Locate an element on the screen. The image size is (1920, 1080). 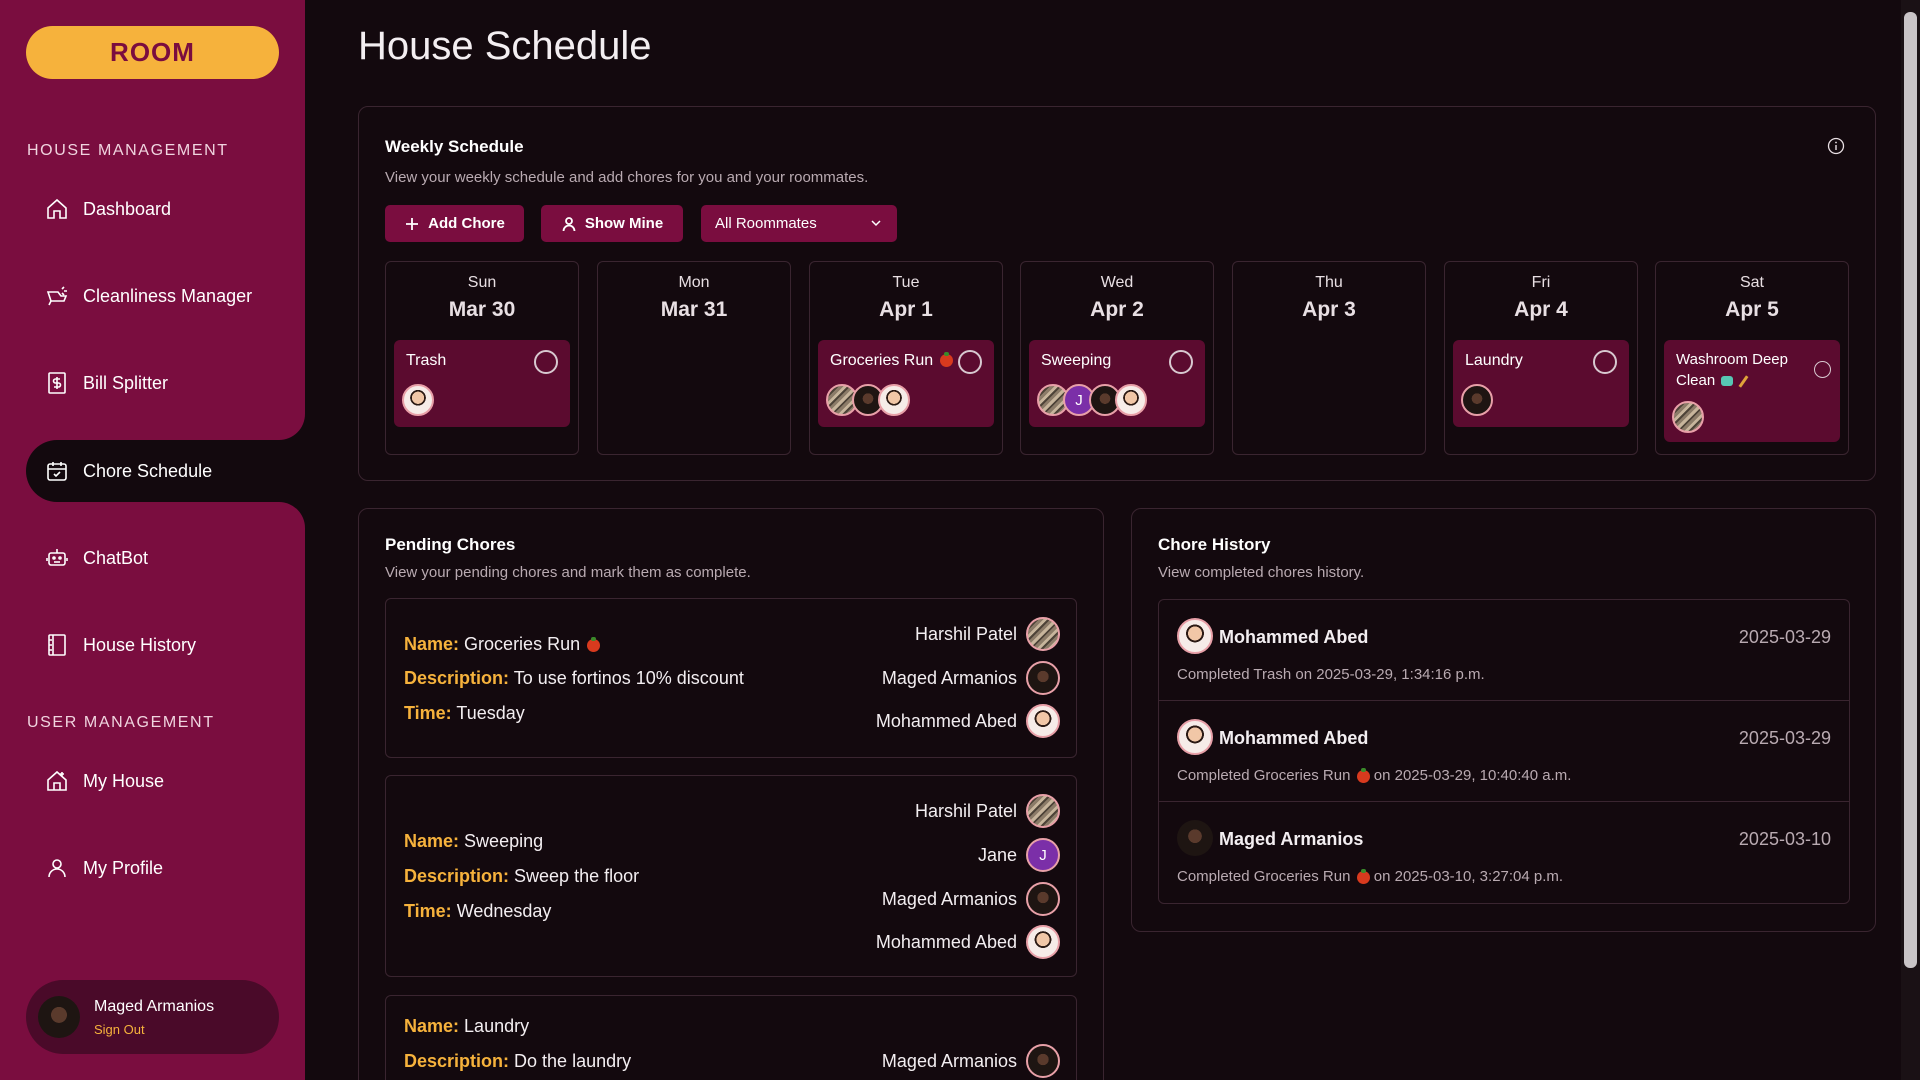
show-mine-button: Show Mine is located at coordinates (612, 223).